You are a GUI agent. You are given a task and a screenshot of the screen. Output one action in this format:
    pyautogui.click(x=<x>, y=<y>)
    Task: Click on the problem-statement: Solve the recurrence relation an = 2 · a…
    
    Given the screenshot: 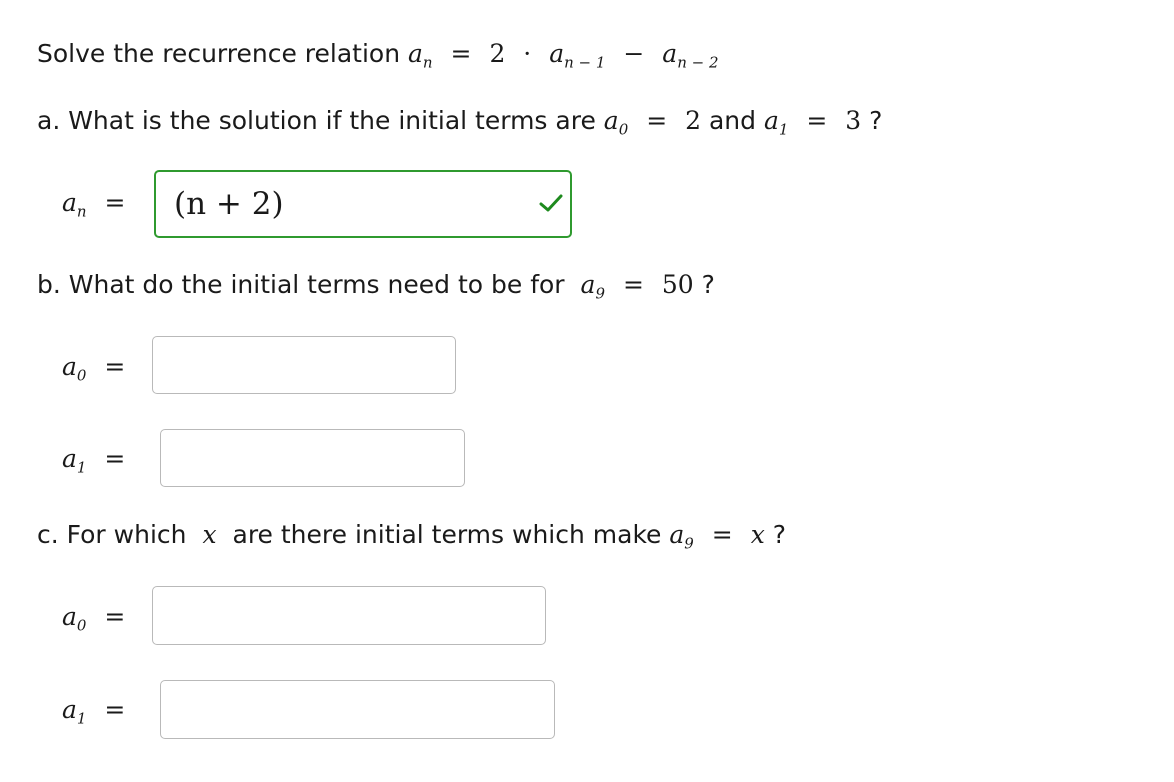 What is the action you would take?
    pyautogui.click(x=378, y=55)
    